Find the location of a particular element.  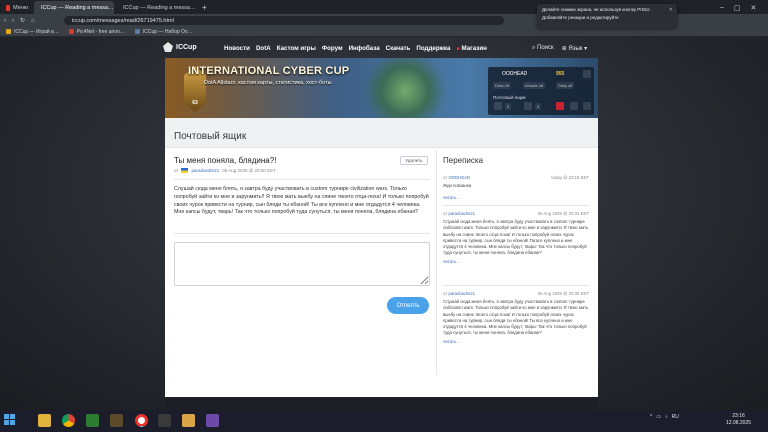

add-coins-icon is located at coordinates (587, 74).